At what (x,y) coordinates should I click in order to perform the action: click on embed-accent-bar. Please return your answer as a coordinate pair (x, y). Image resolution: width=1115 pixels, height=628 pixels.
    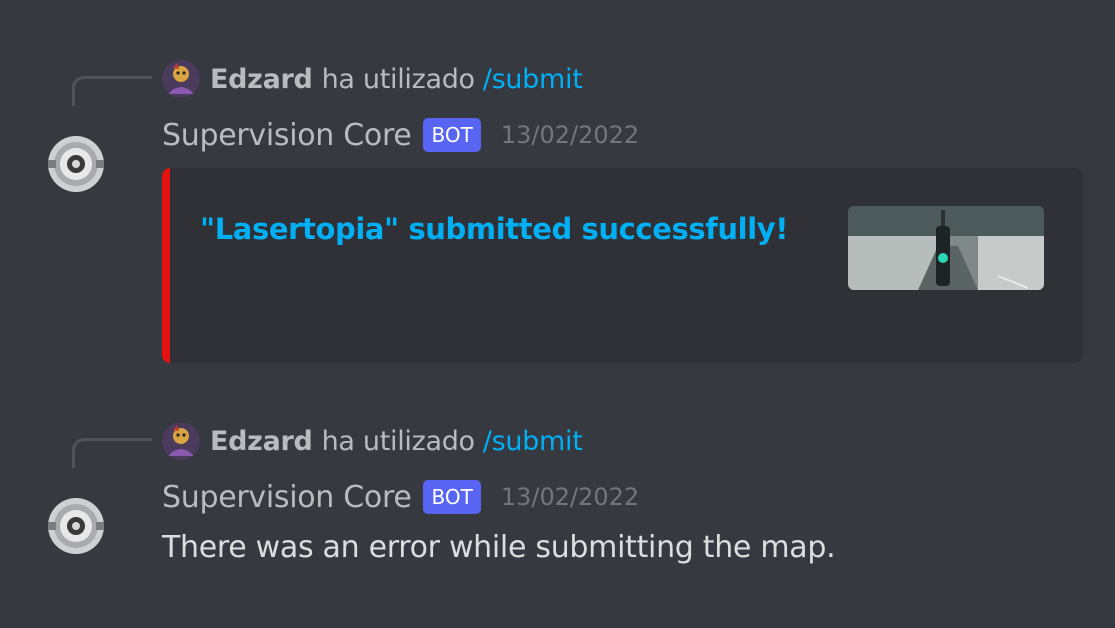
    Looking at the image, I should click on (166, 265).